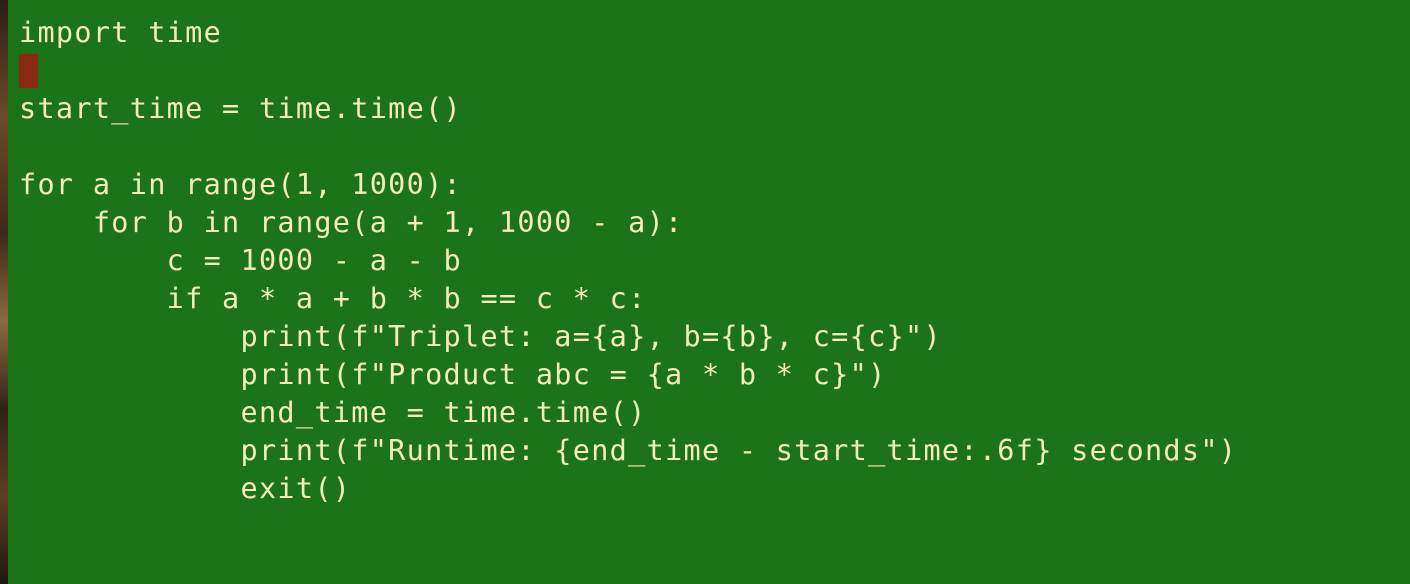 The image size is (1410, 584). What do you see at coordinates (351, 222) in the screenshot?
I see `code-line-6: for b in range(a + 1, 1000 - a):` at bounding box center [351, 222].